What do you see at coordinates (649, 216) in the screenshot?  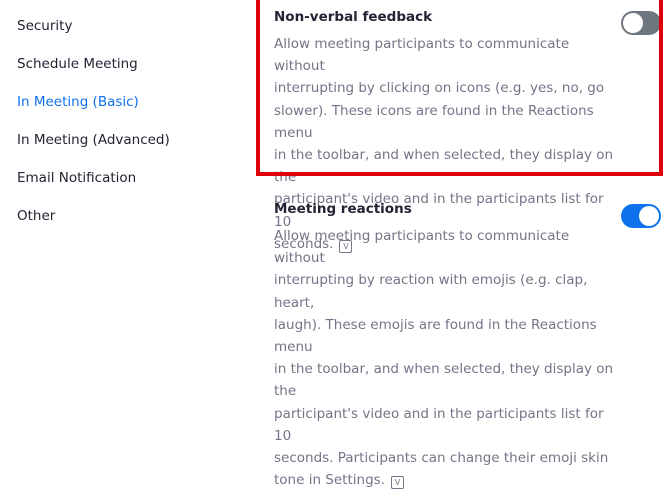 I see `toggle-knob` at bounding box center [649, 216].